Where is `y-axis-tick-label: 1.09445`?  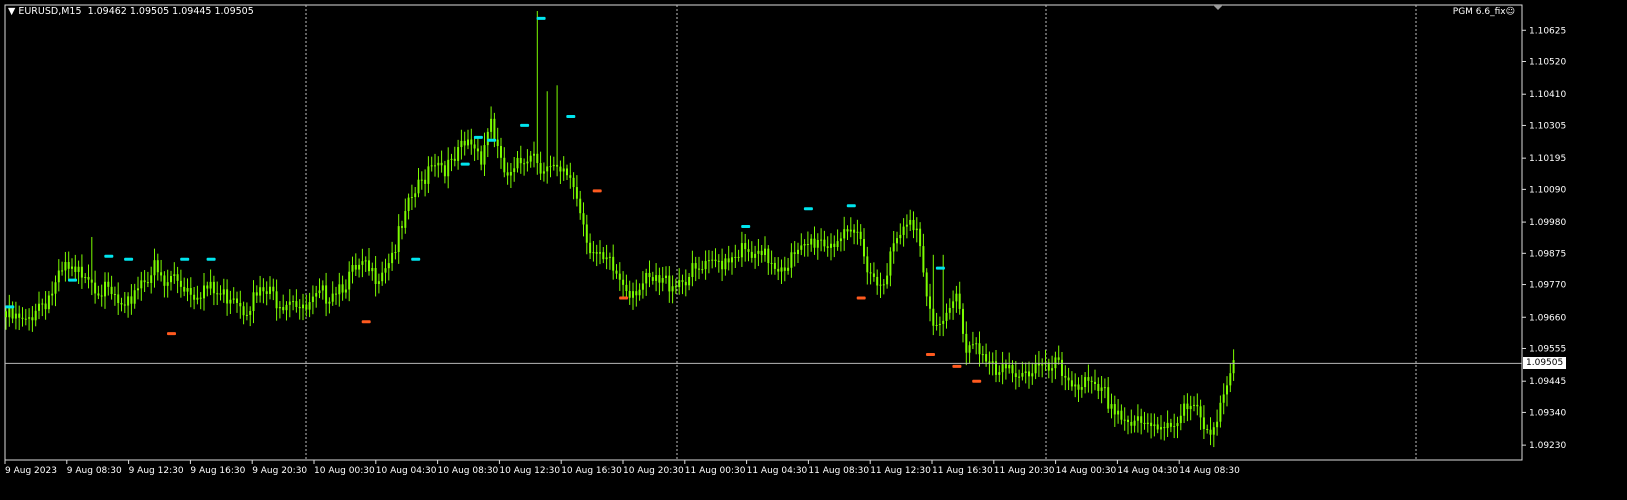
y-axis-tick-label: 1.09445 is located at coordinates (1547, 382).